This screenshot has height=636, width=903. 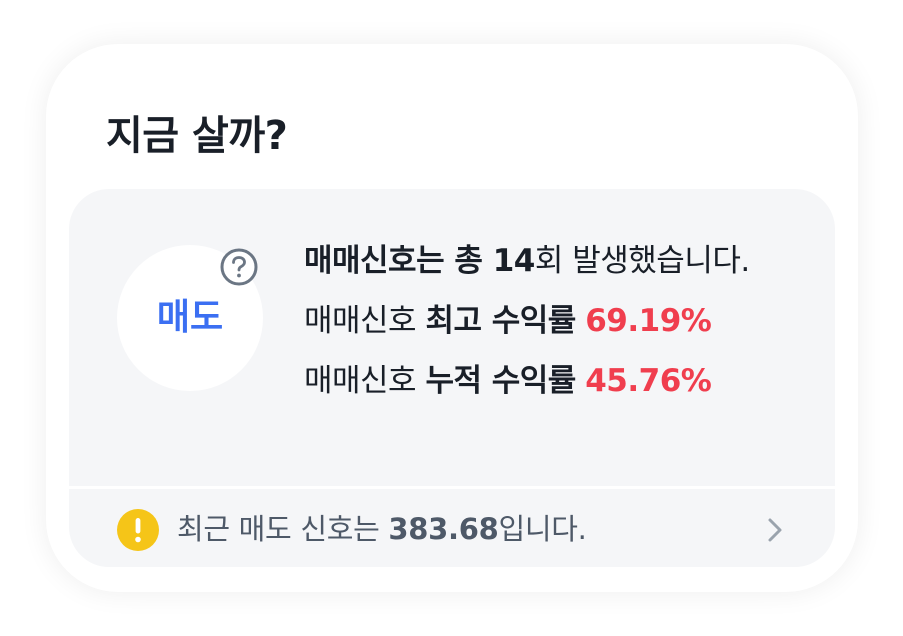 What do you see at coordinates (365, 381) in the screenshot?
I see `cumulative-return-prefix: 매매신호` at bounding box center [365, 381].